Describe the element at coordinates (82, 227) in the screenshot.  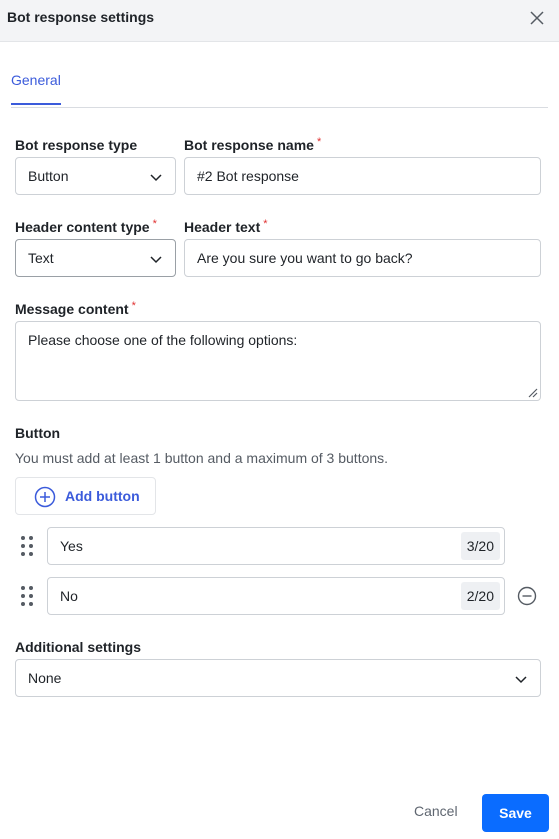
I see `header-content-type-label-text: Header content type` at that location.